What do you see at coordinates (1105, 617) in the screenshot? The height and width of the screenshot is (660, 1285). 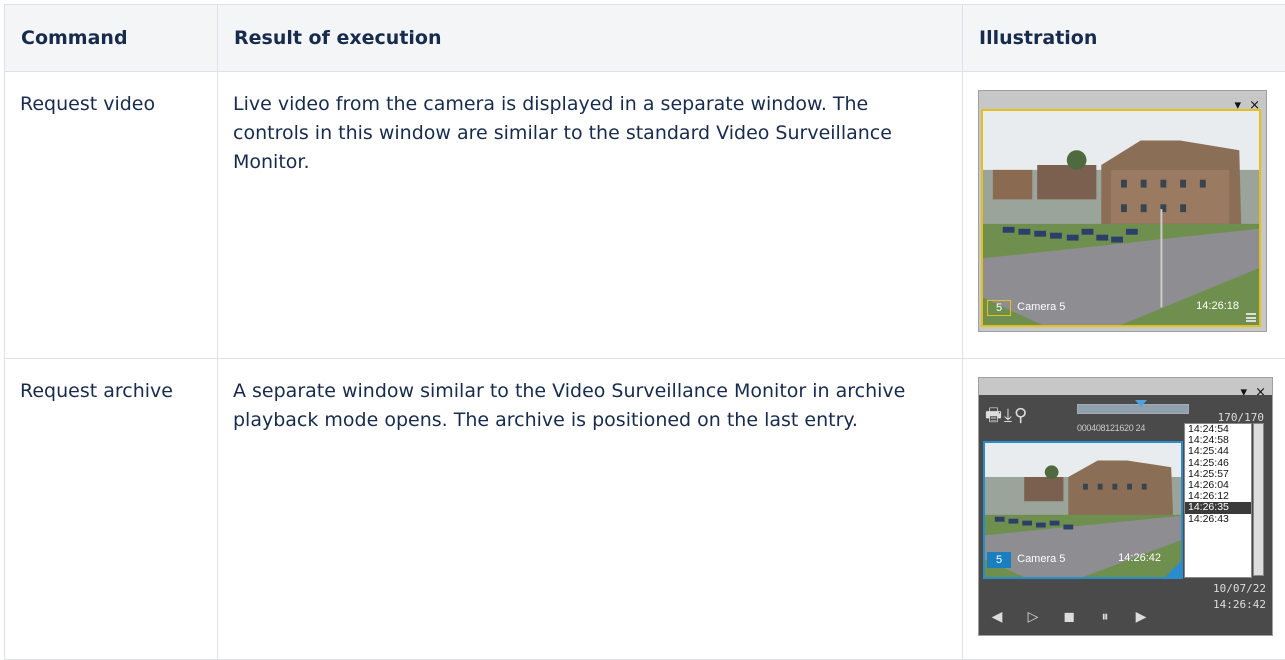 I see `pause-icon: ⏸` at bounding box center [1105, 617].